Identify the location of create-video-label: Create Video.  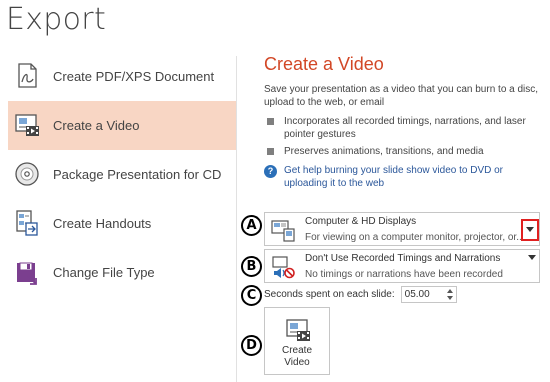
(296, 356).